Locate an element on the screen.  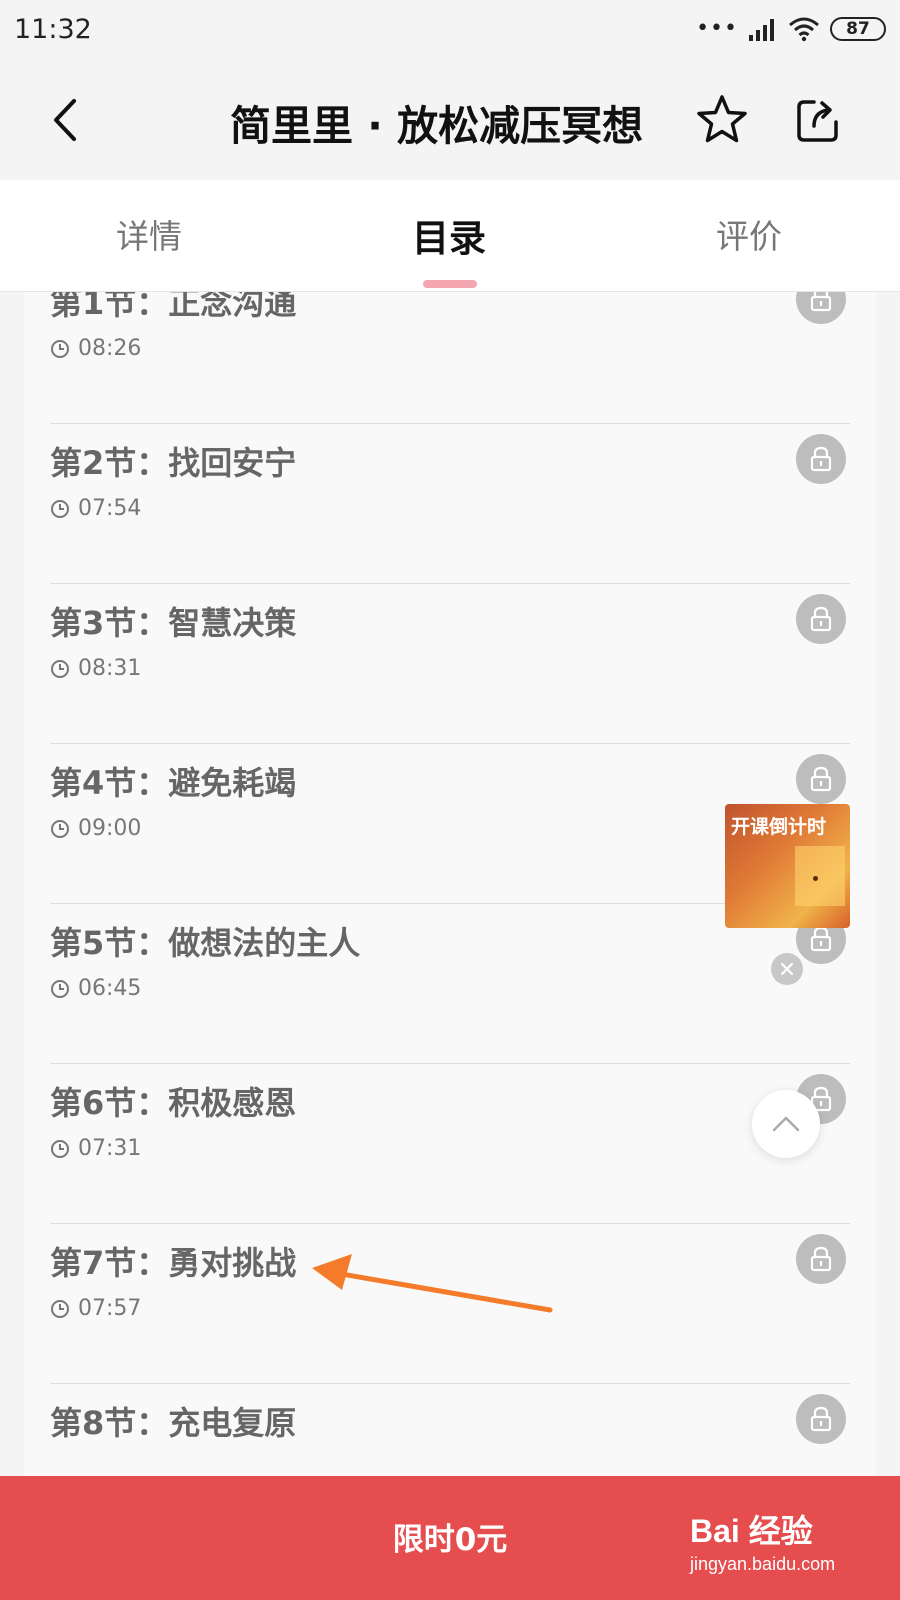
tab-bar: 详情 目录 评价 is located at coordinates (450, 236).